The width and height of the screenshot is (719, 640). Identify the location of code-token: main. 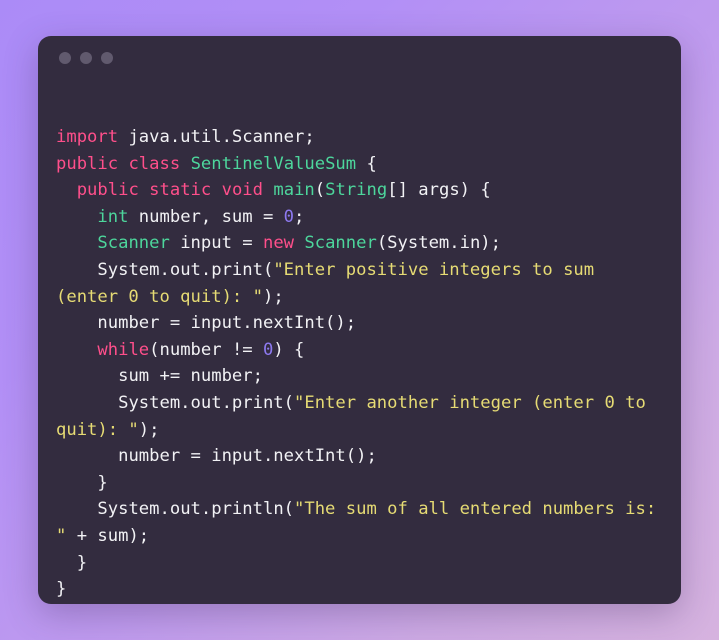
(294, 190).